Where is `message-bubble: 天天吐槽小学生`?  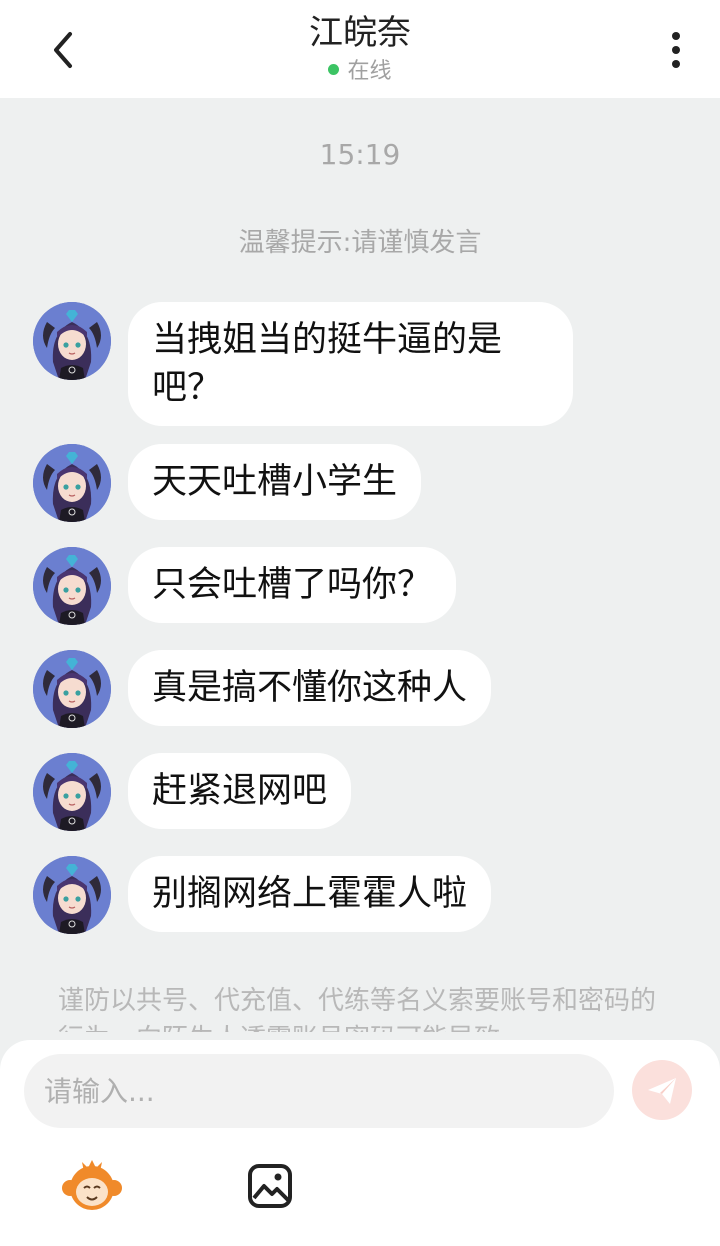 message-bubble: 天天吐槽小学生 is located at coordinates (275, 482).